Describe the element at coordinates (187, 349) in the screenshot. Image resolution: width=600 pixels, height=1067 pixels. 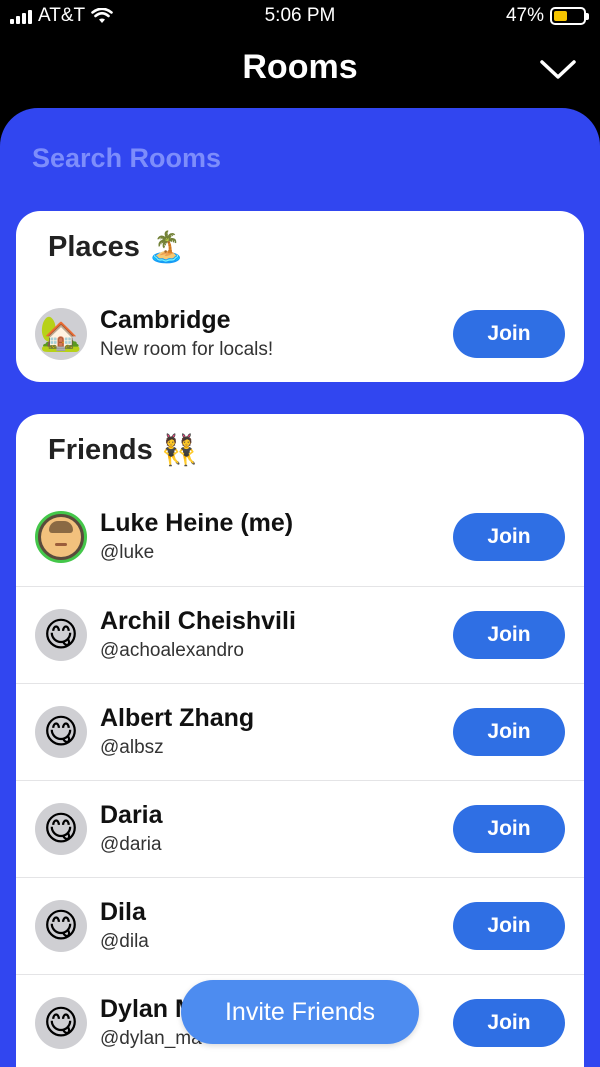
I see `room-subtitle: New room for locals!` at that location.